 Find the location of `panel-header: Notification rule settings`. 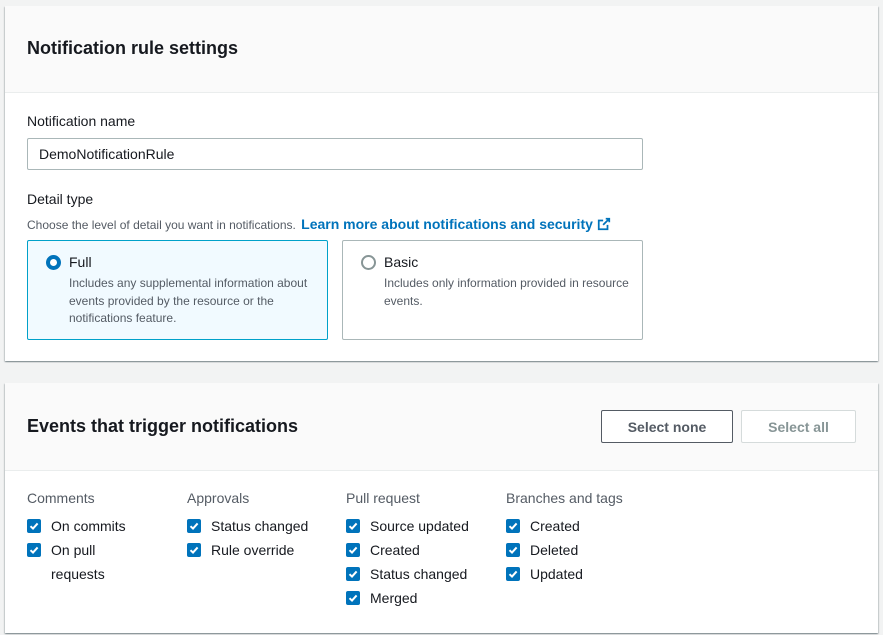

panel-header: Notification rule settings is located at coordinates (441, 49).